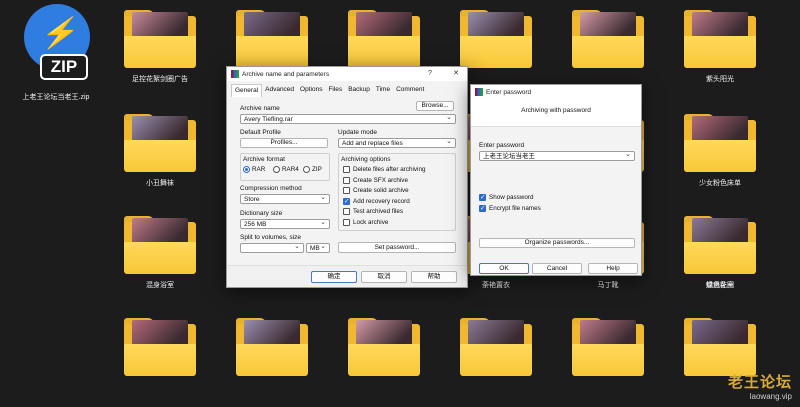  I want to click on password-dialog-title: Enter password, so click(509, 92).